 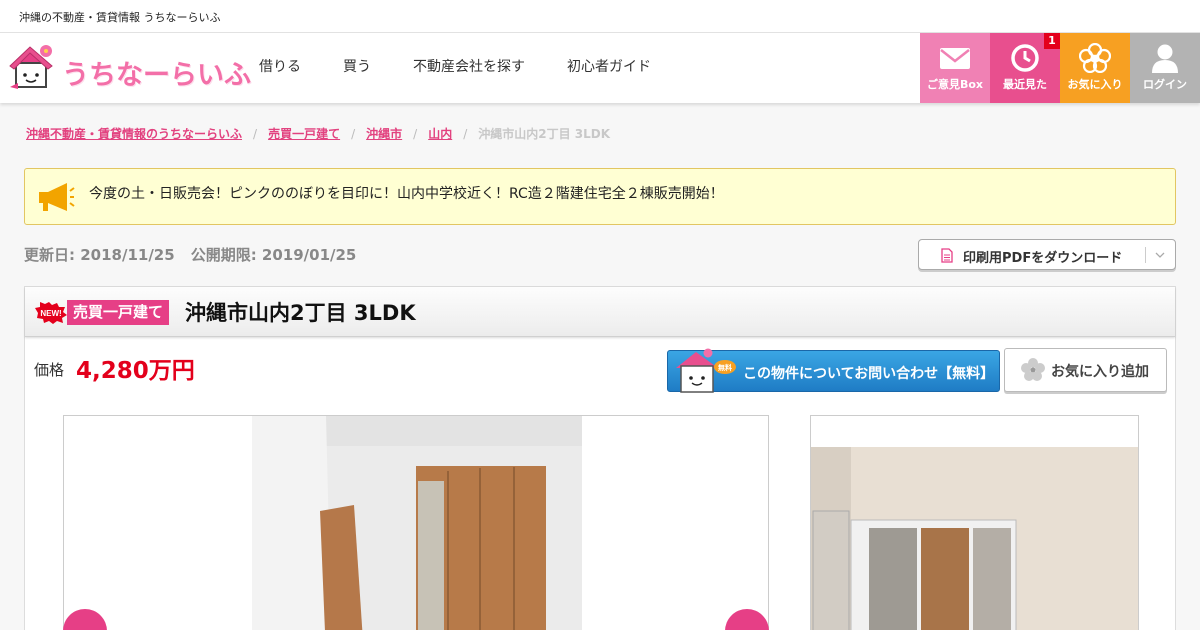 I want to click on room-photo, so click(x=417, y=523).